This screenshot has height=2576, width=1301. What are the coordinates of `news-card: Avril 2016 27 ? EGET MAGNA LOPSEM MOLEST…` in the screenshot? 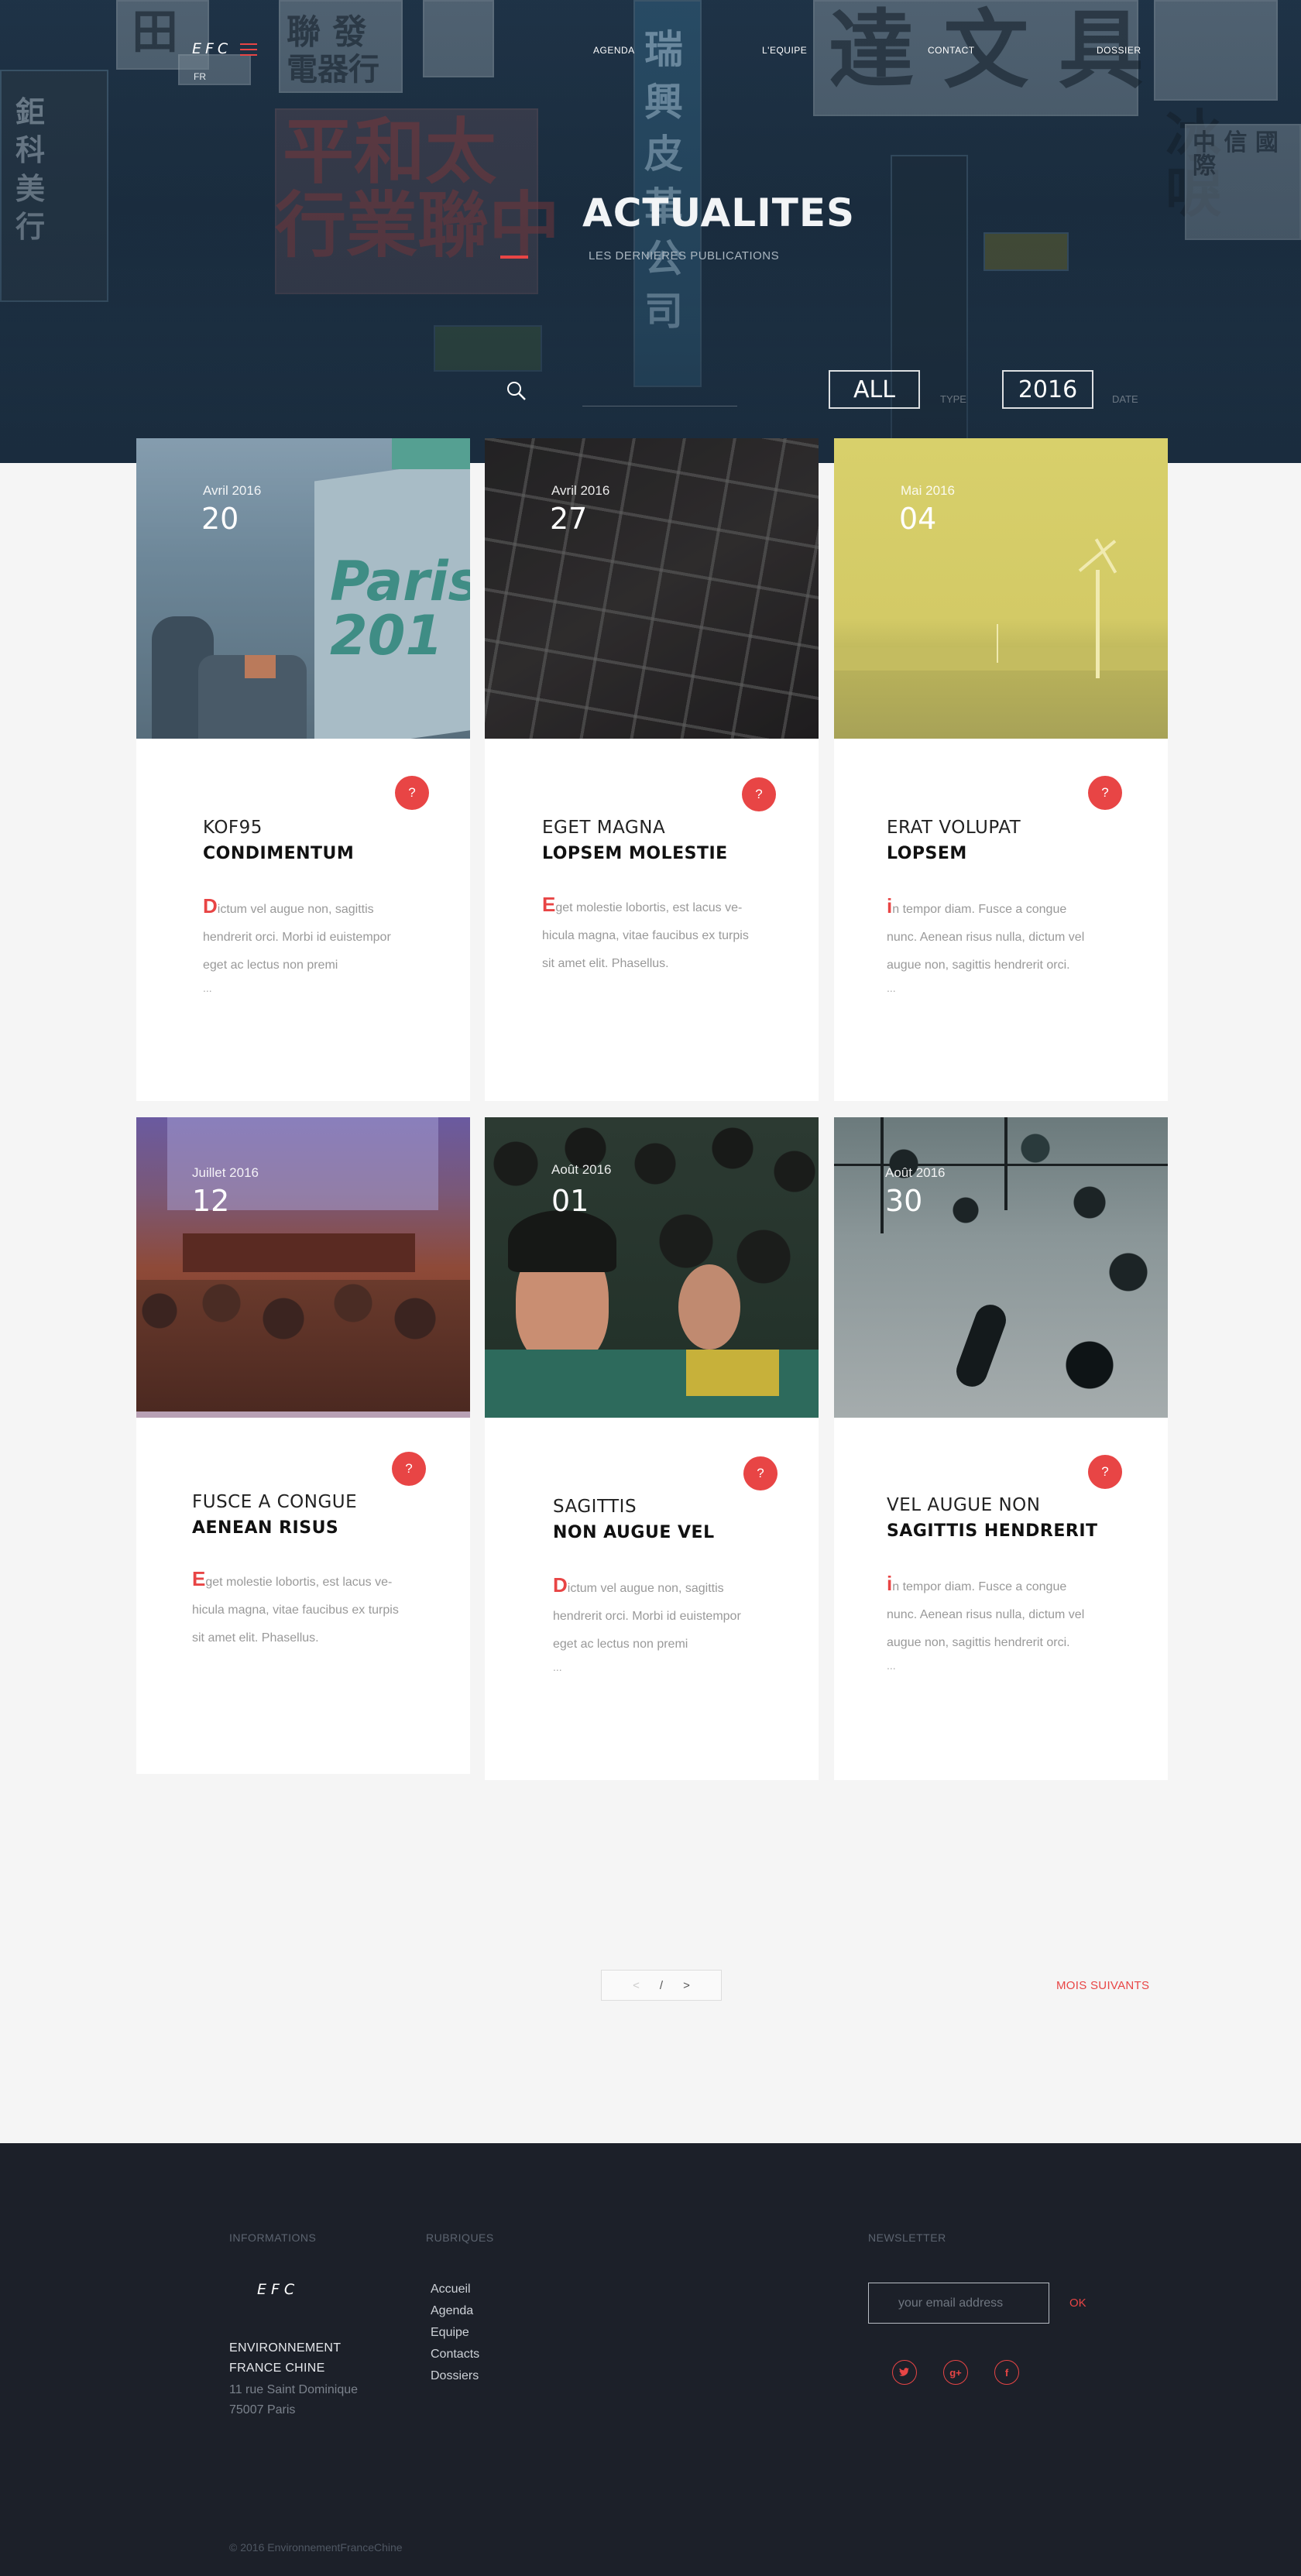 It's located at (652, 769).